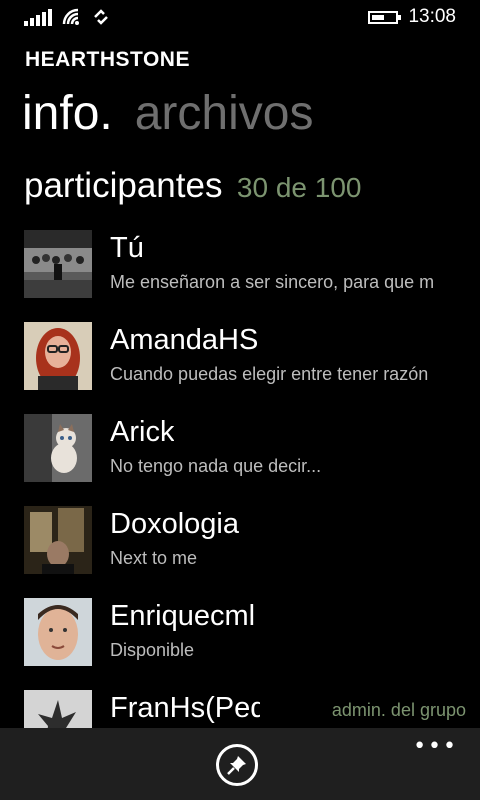 The image size is (480, 800). I want to click on tab-info: info., so click(67, 113).